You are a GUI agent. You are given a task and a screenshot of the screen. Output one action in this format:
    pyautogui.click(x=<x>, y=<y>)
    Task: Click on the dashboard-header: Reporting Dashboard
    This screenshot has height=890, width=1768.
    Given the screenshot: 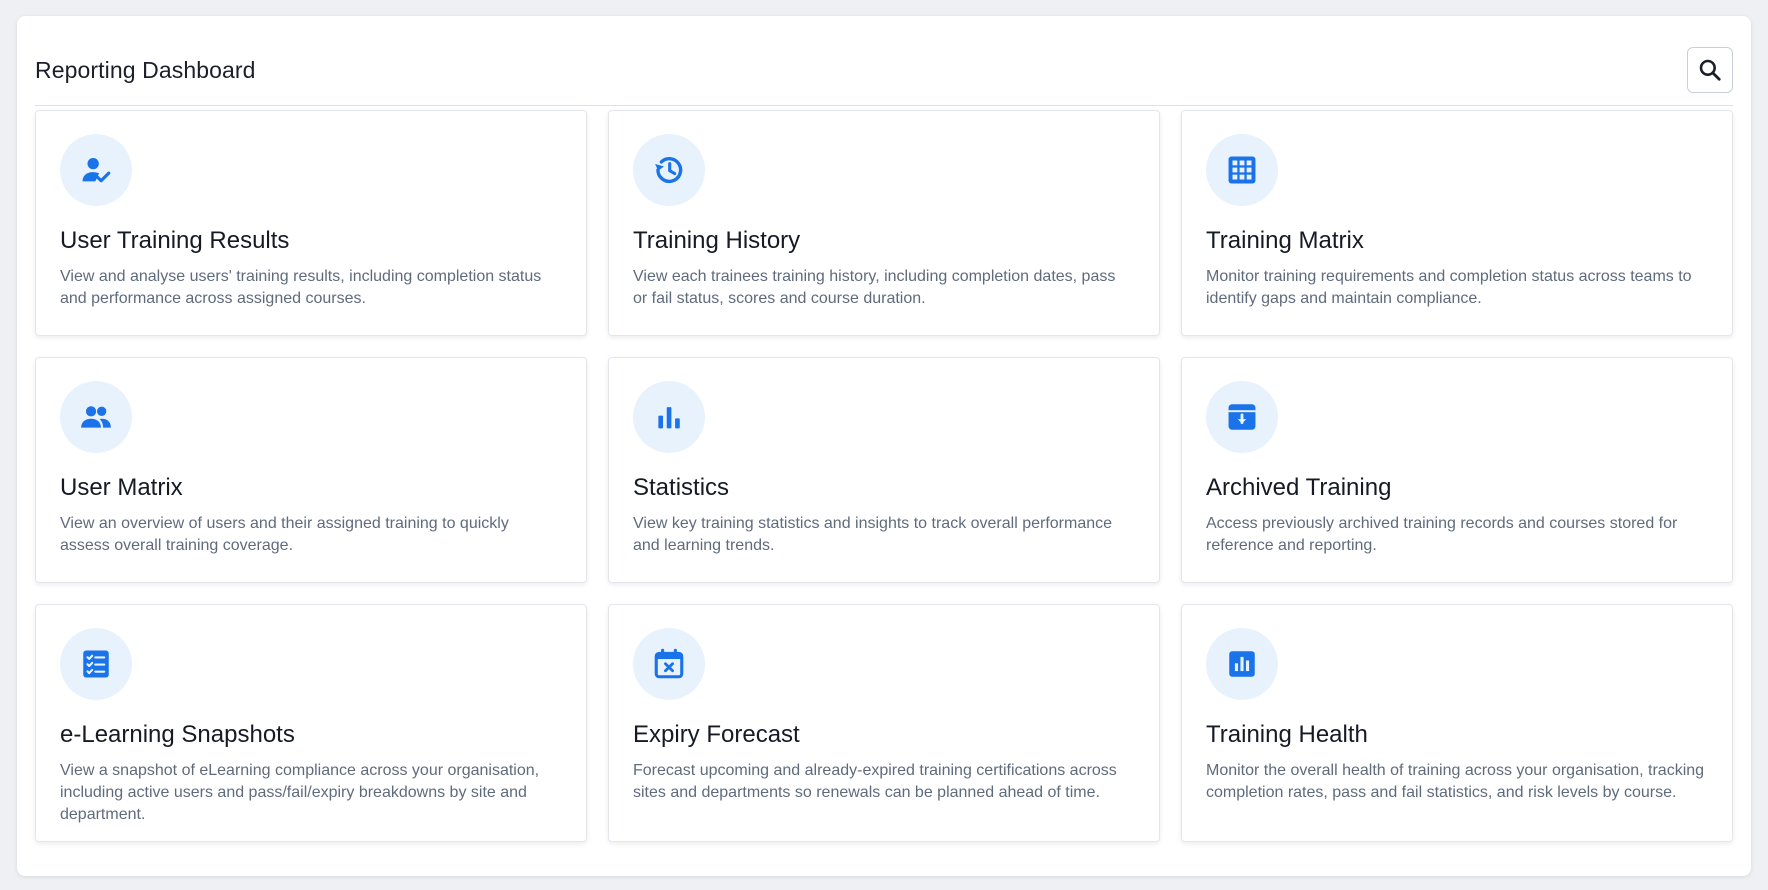 What is the action you would take?
    pyautogui.click(x=884, y=69)
    